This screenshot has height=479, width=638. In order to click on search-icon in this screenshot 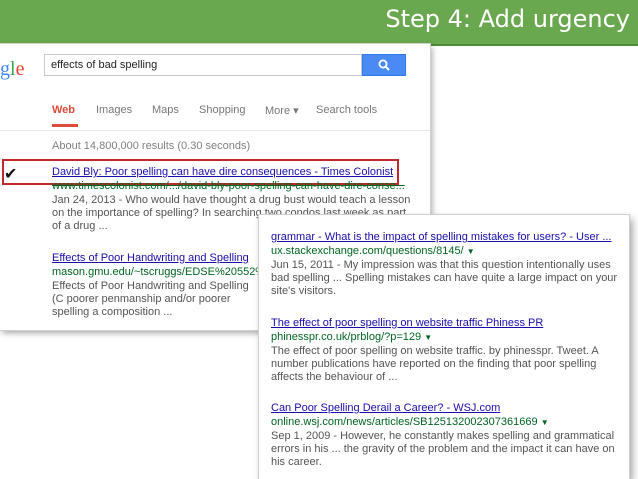, I will do `click(384, 65)`.